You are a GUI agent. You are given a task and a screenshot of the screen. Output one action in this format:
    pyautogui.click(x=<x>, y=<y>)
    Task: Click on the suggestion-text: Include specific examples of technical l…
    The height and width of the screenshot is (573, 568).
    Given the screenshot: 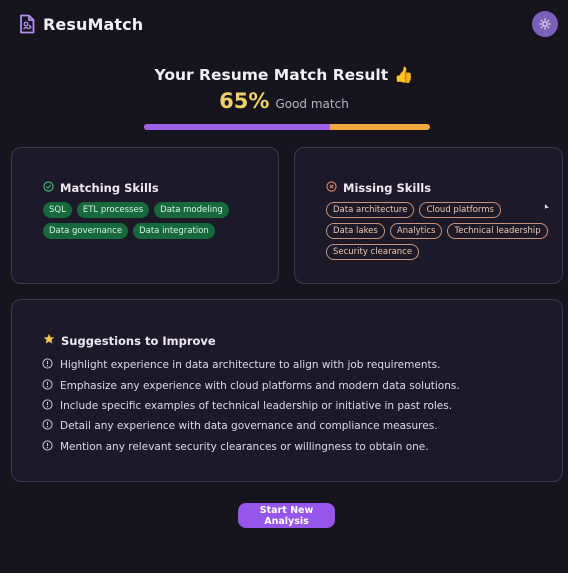 What is the action you would take?
    pyautogui.click(x=256, y=405)
    